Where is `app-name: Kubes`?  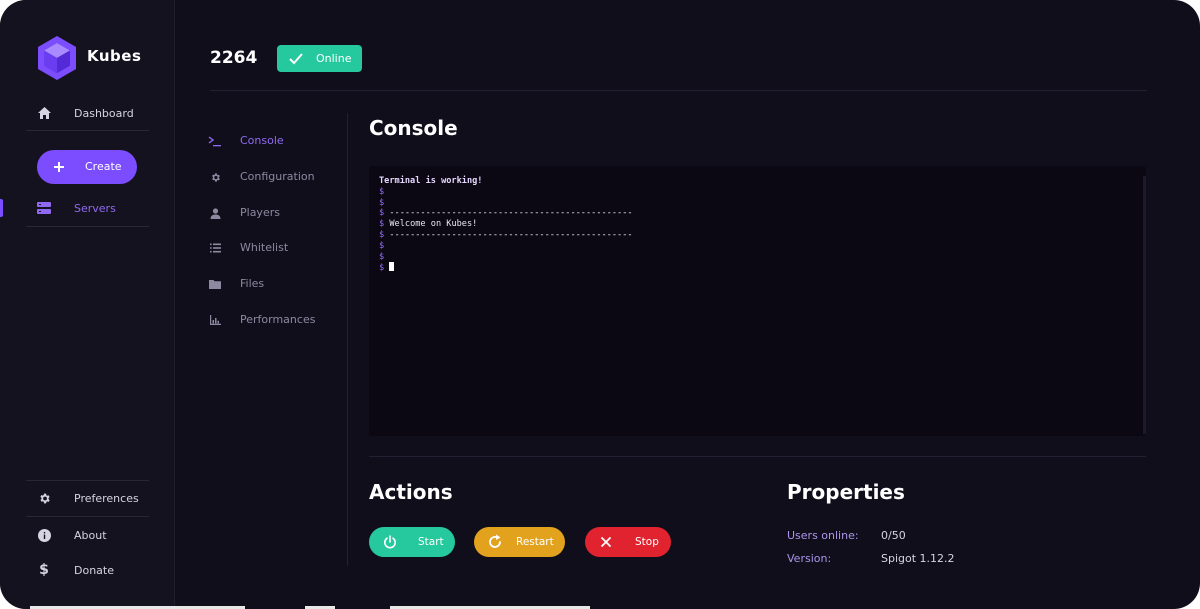 app-name: Kubes is located at coordinates (114, 56).